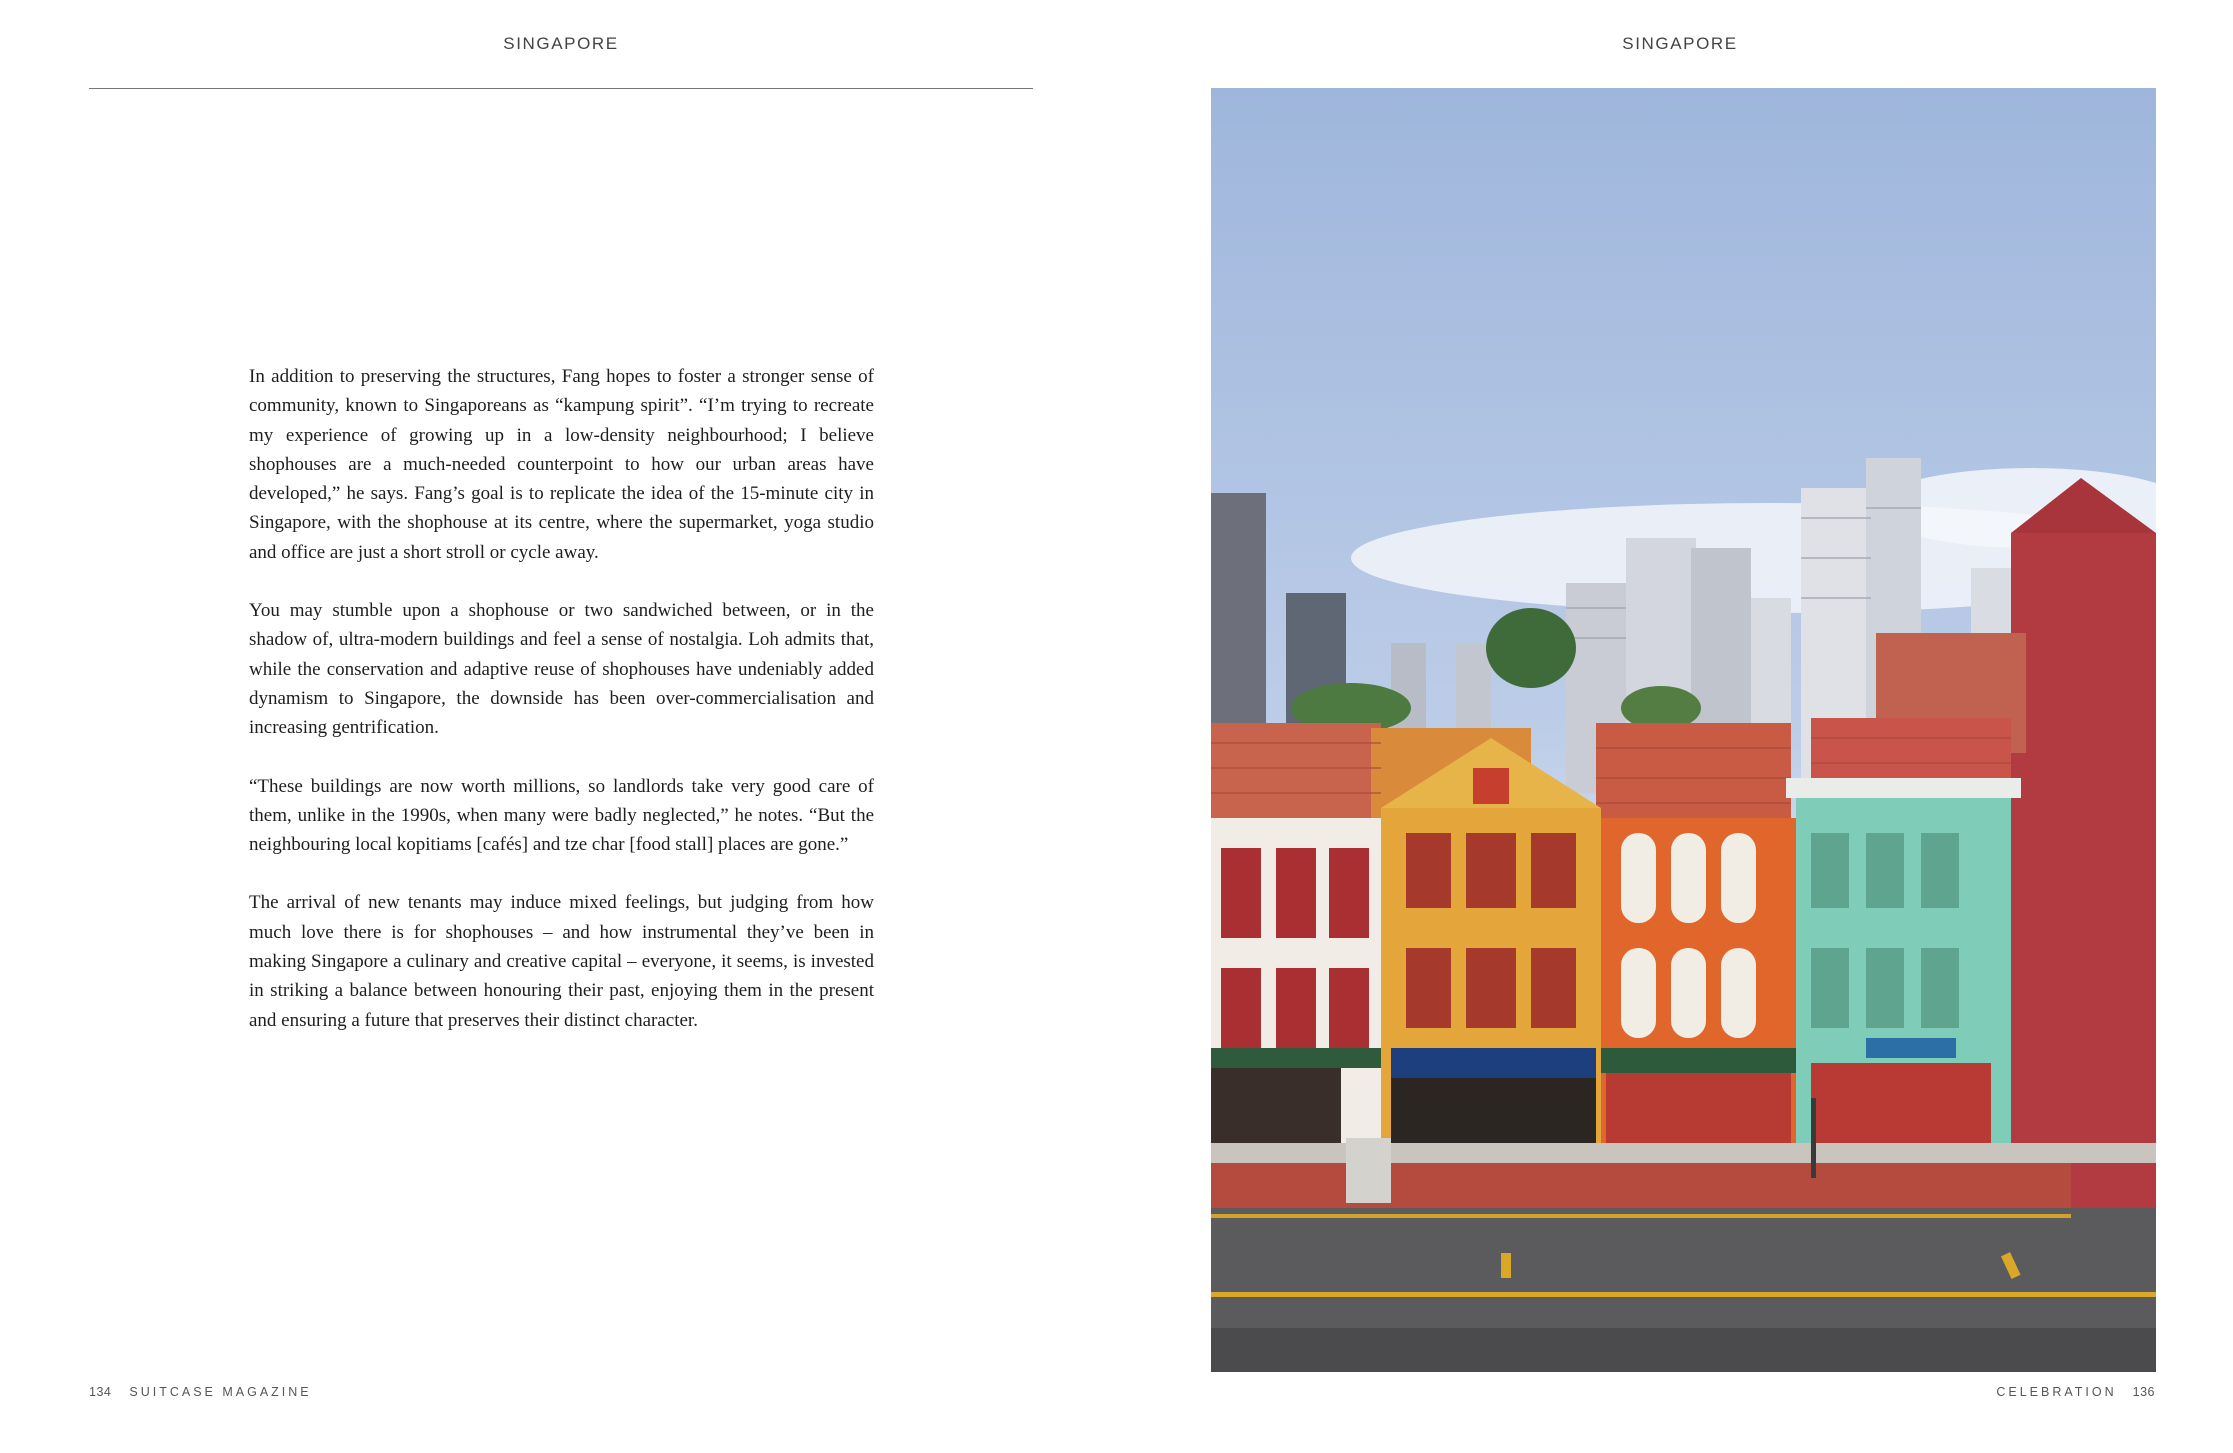  I want to click on folio-left: 134 SUITCASE MAGAZINE, so click(200, 1392).